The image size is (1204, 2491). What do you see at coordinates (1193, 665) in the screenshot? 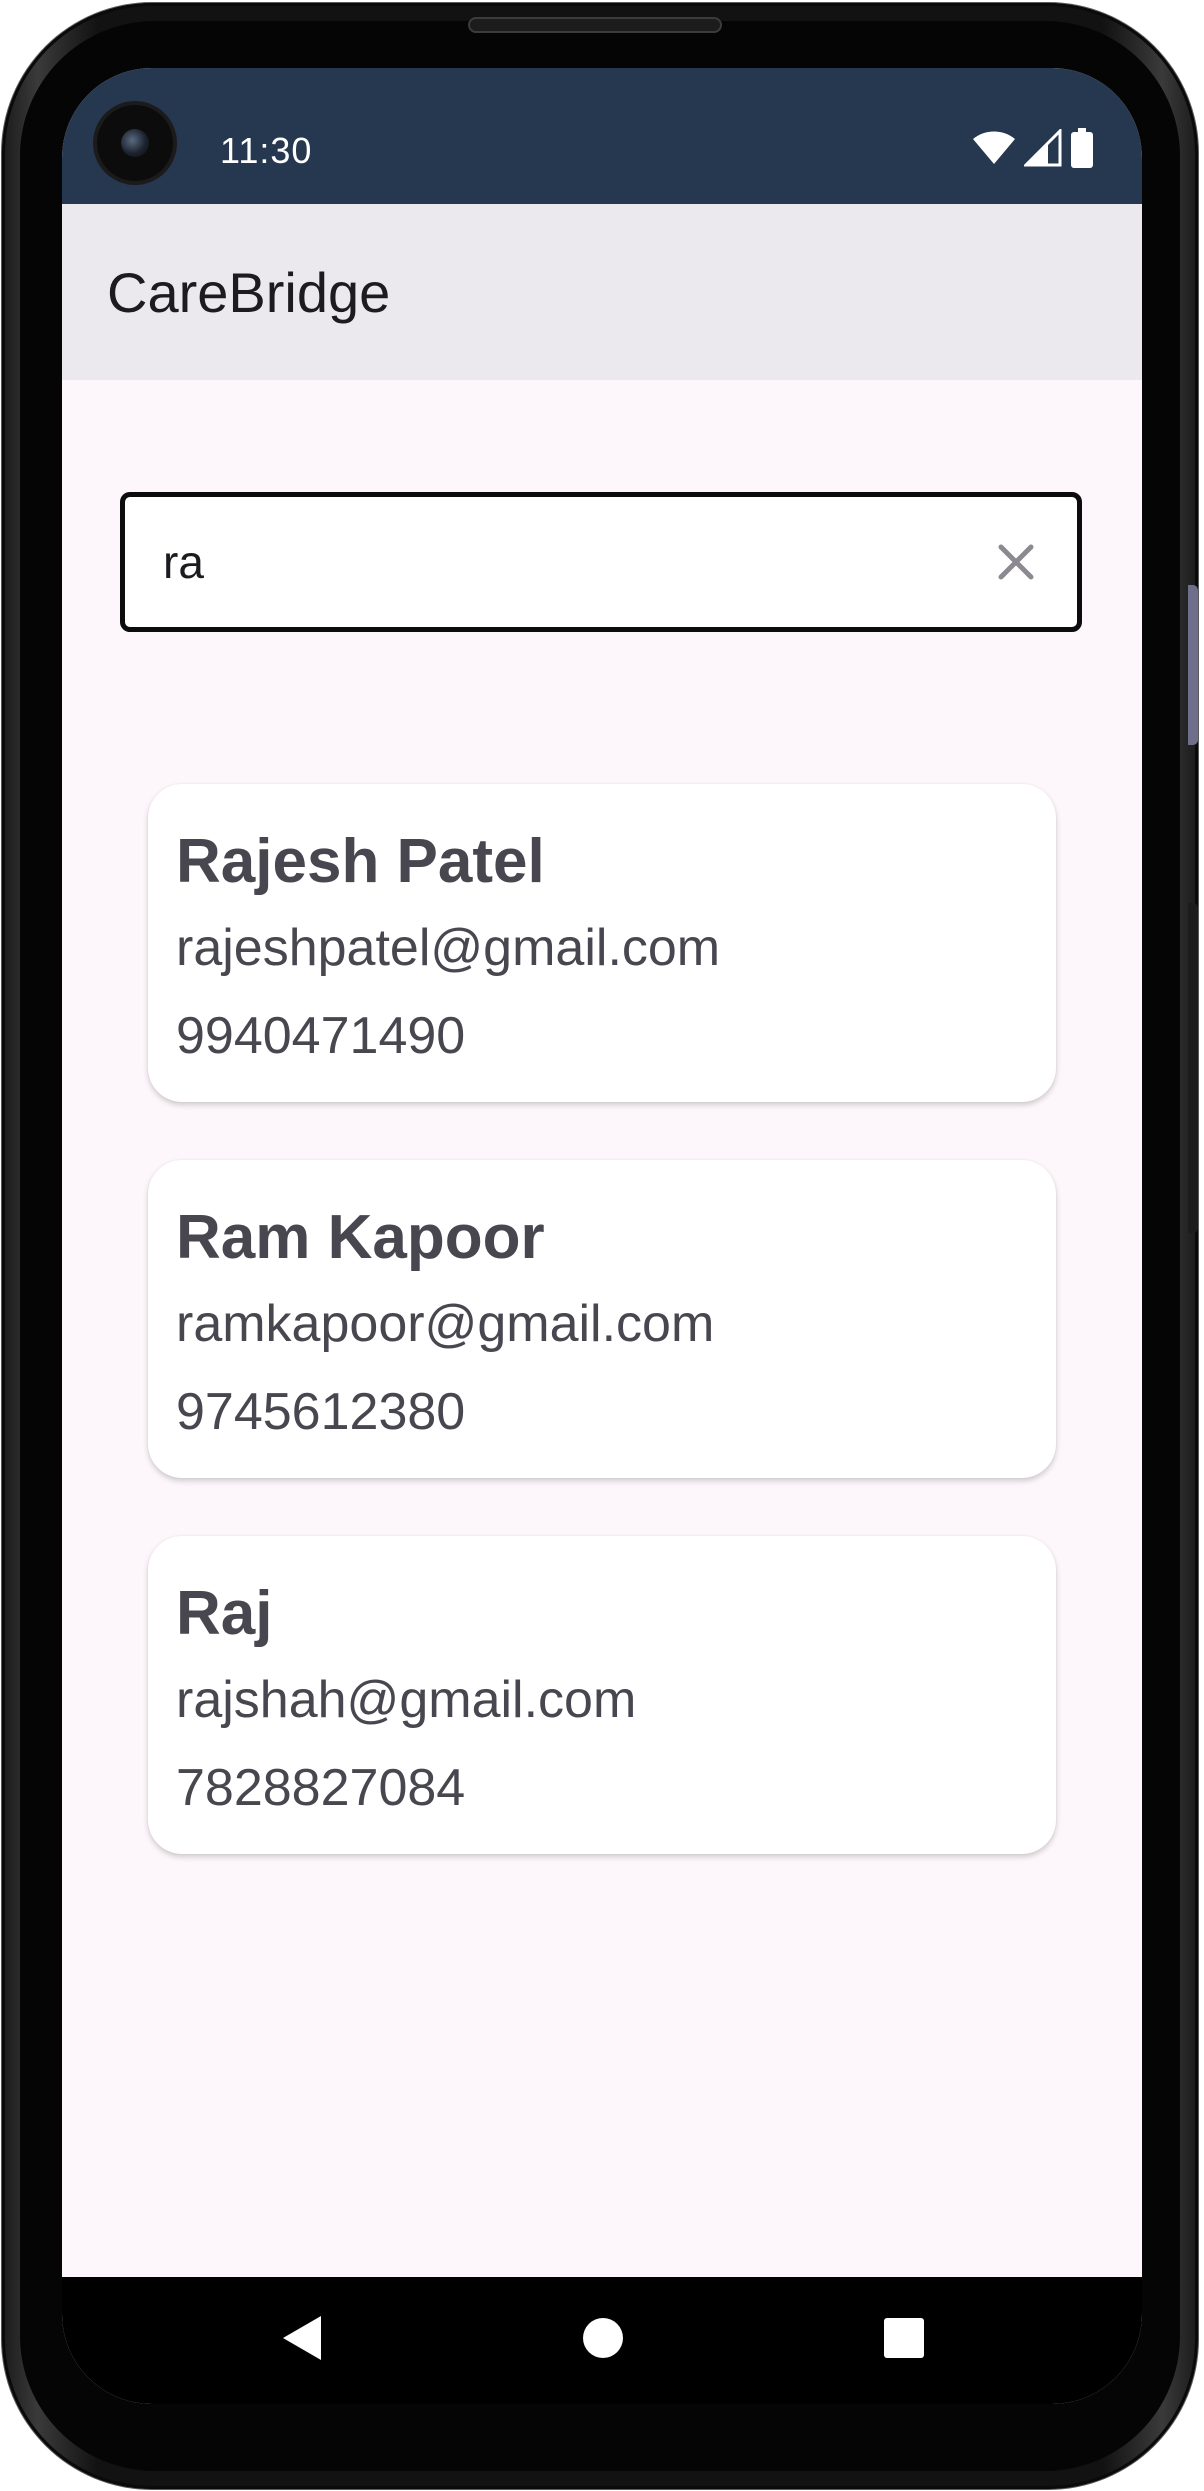
I see `volume-button` at bounding box center [1193, 665].